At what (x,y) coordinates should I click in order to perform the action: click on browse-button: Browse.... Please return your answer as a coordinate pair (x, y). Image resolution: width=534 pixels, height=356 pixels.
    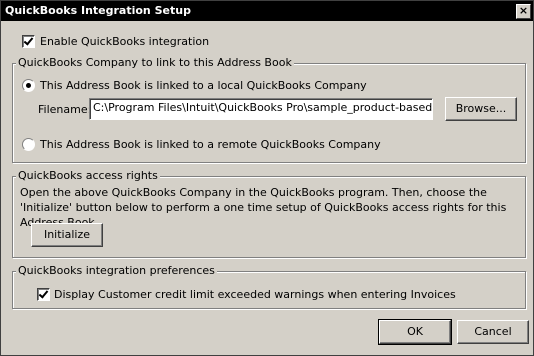
    Looking at the image, I should click on (481, 109).